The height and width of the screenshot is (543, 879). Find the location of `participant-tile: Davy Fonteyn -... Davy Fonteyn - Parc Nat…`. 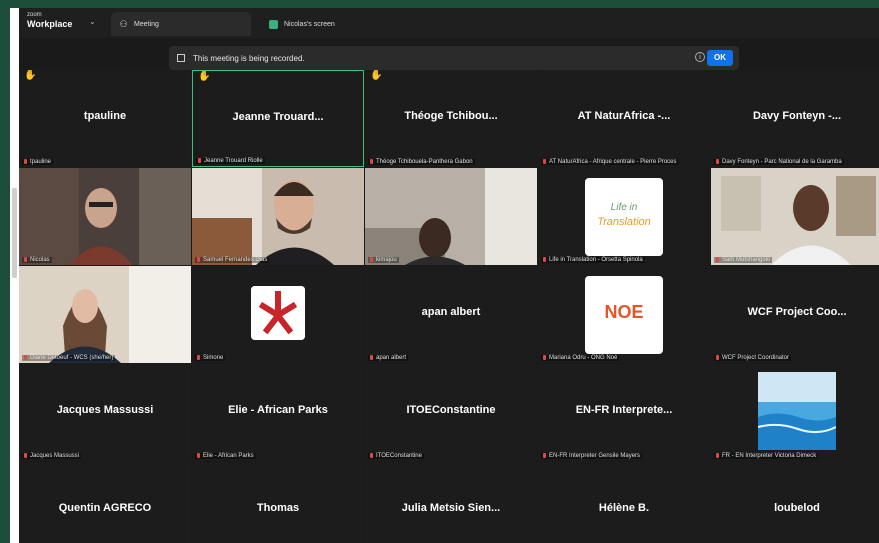

participant-tile: Davy Fonteyn -... Davy Fonteyn - Parc Nat… is located at coordinates (795, 118).